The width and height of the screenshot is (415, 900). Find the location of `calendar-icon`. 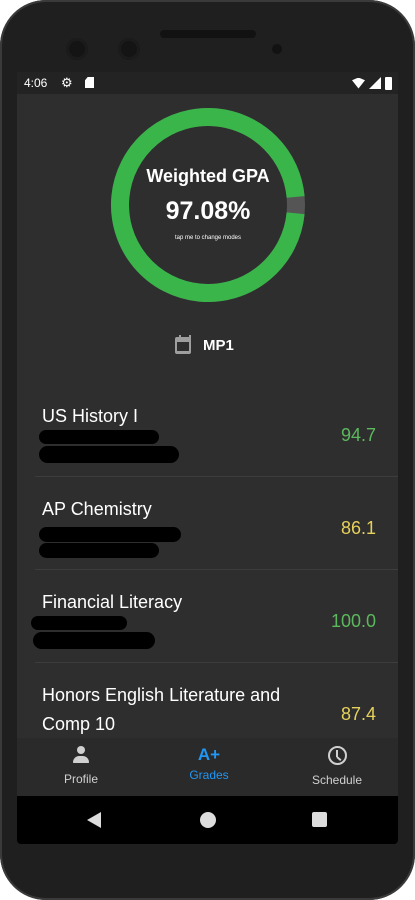

calendar-icon is located at coordinates (183, 344).